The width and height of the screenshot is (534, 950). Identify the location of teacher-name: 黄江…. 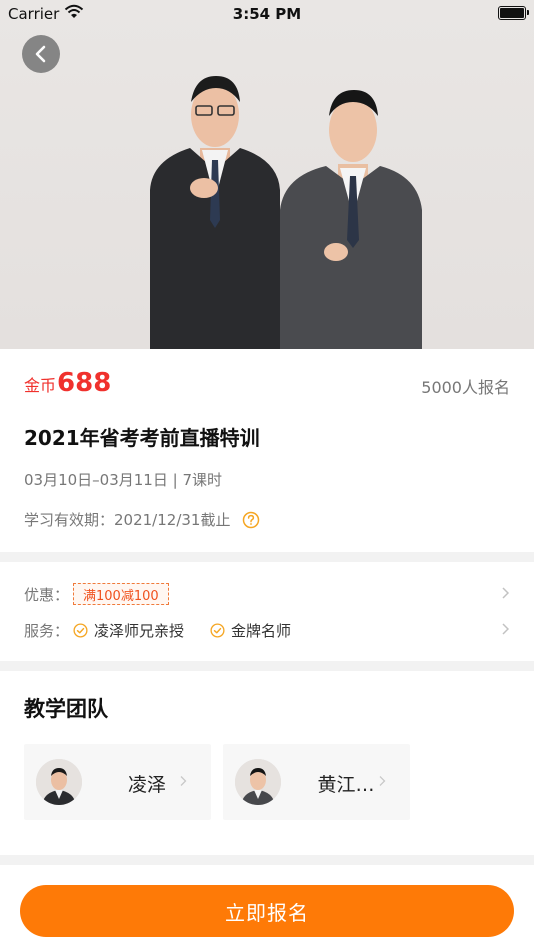
(346, 785).